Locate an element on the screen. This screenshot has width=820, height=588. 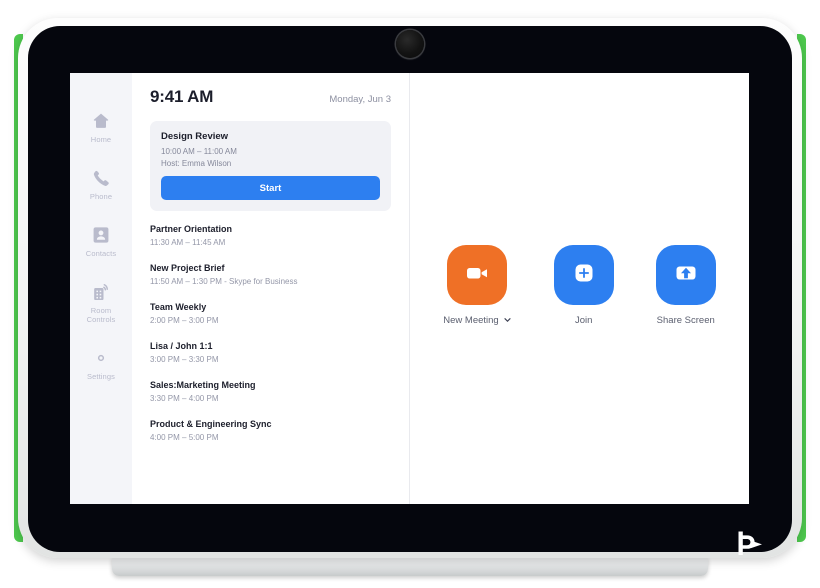
sidebar-item-label: Room Controls is located at coordinates (101, 315).